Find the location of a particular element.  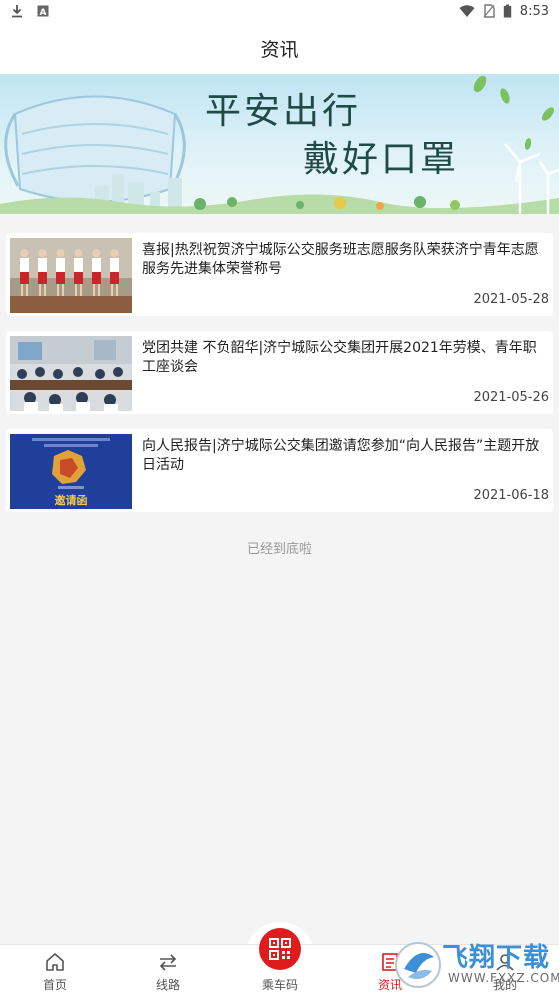

invitation-card-image: 邀请函 is located at coordinates (71, 471).